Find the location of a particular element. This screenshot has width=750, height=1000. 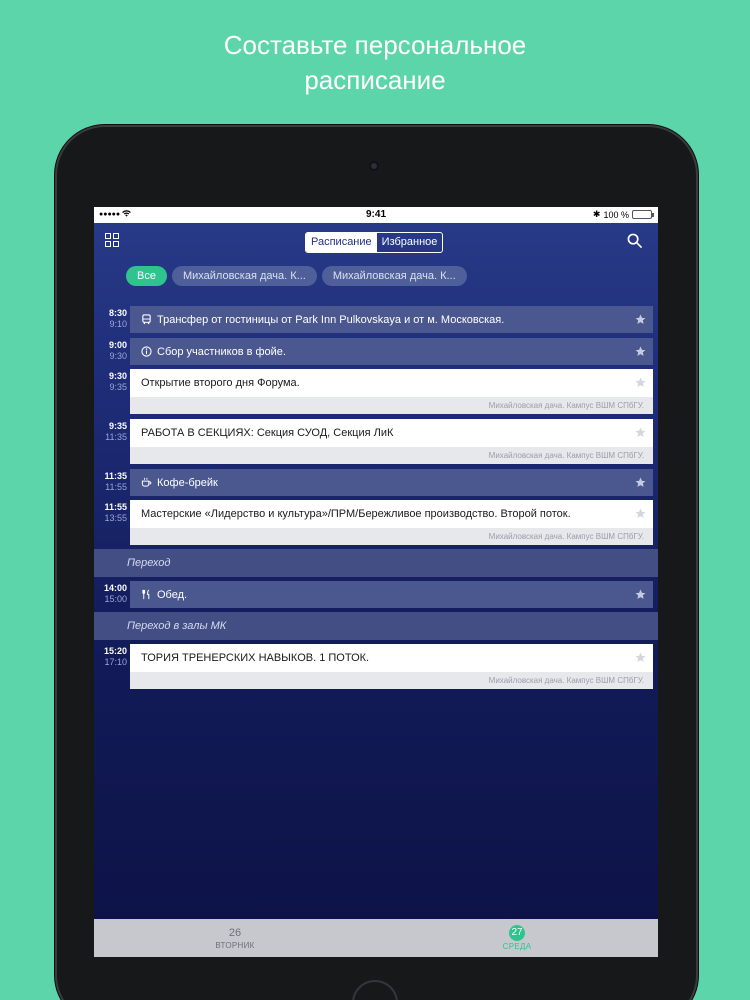

view-segmented-control: Расписание Избранное is located at coordinates (374, 242).